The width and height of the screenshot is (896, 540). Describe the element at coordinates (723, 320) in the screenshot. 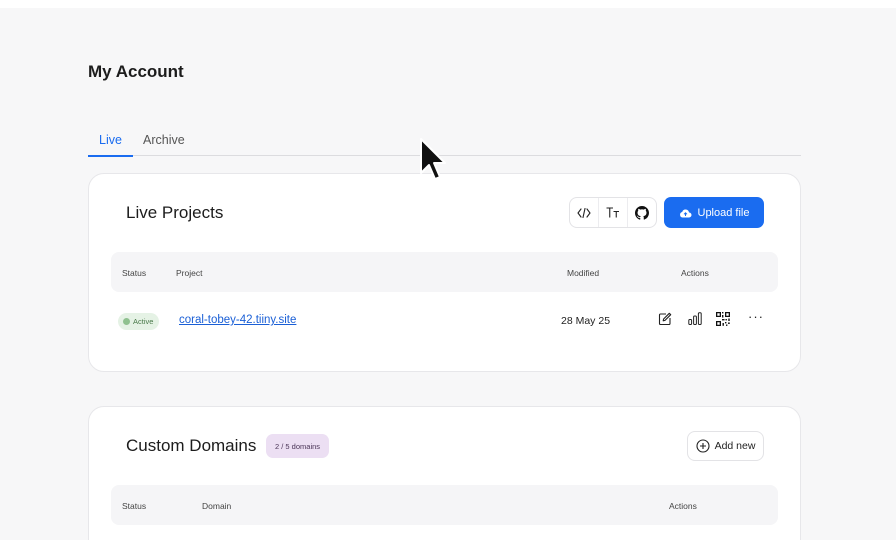

I see `qr-code-icon` at that location.